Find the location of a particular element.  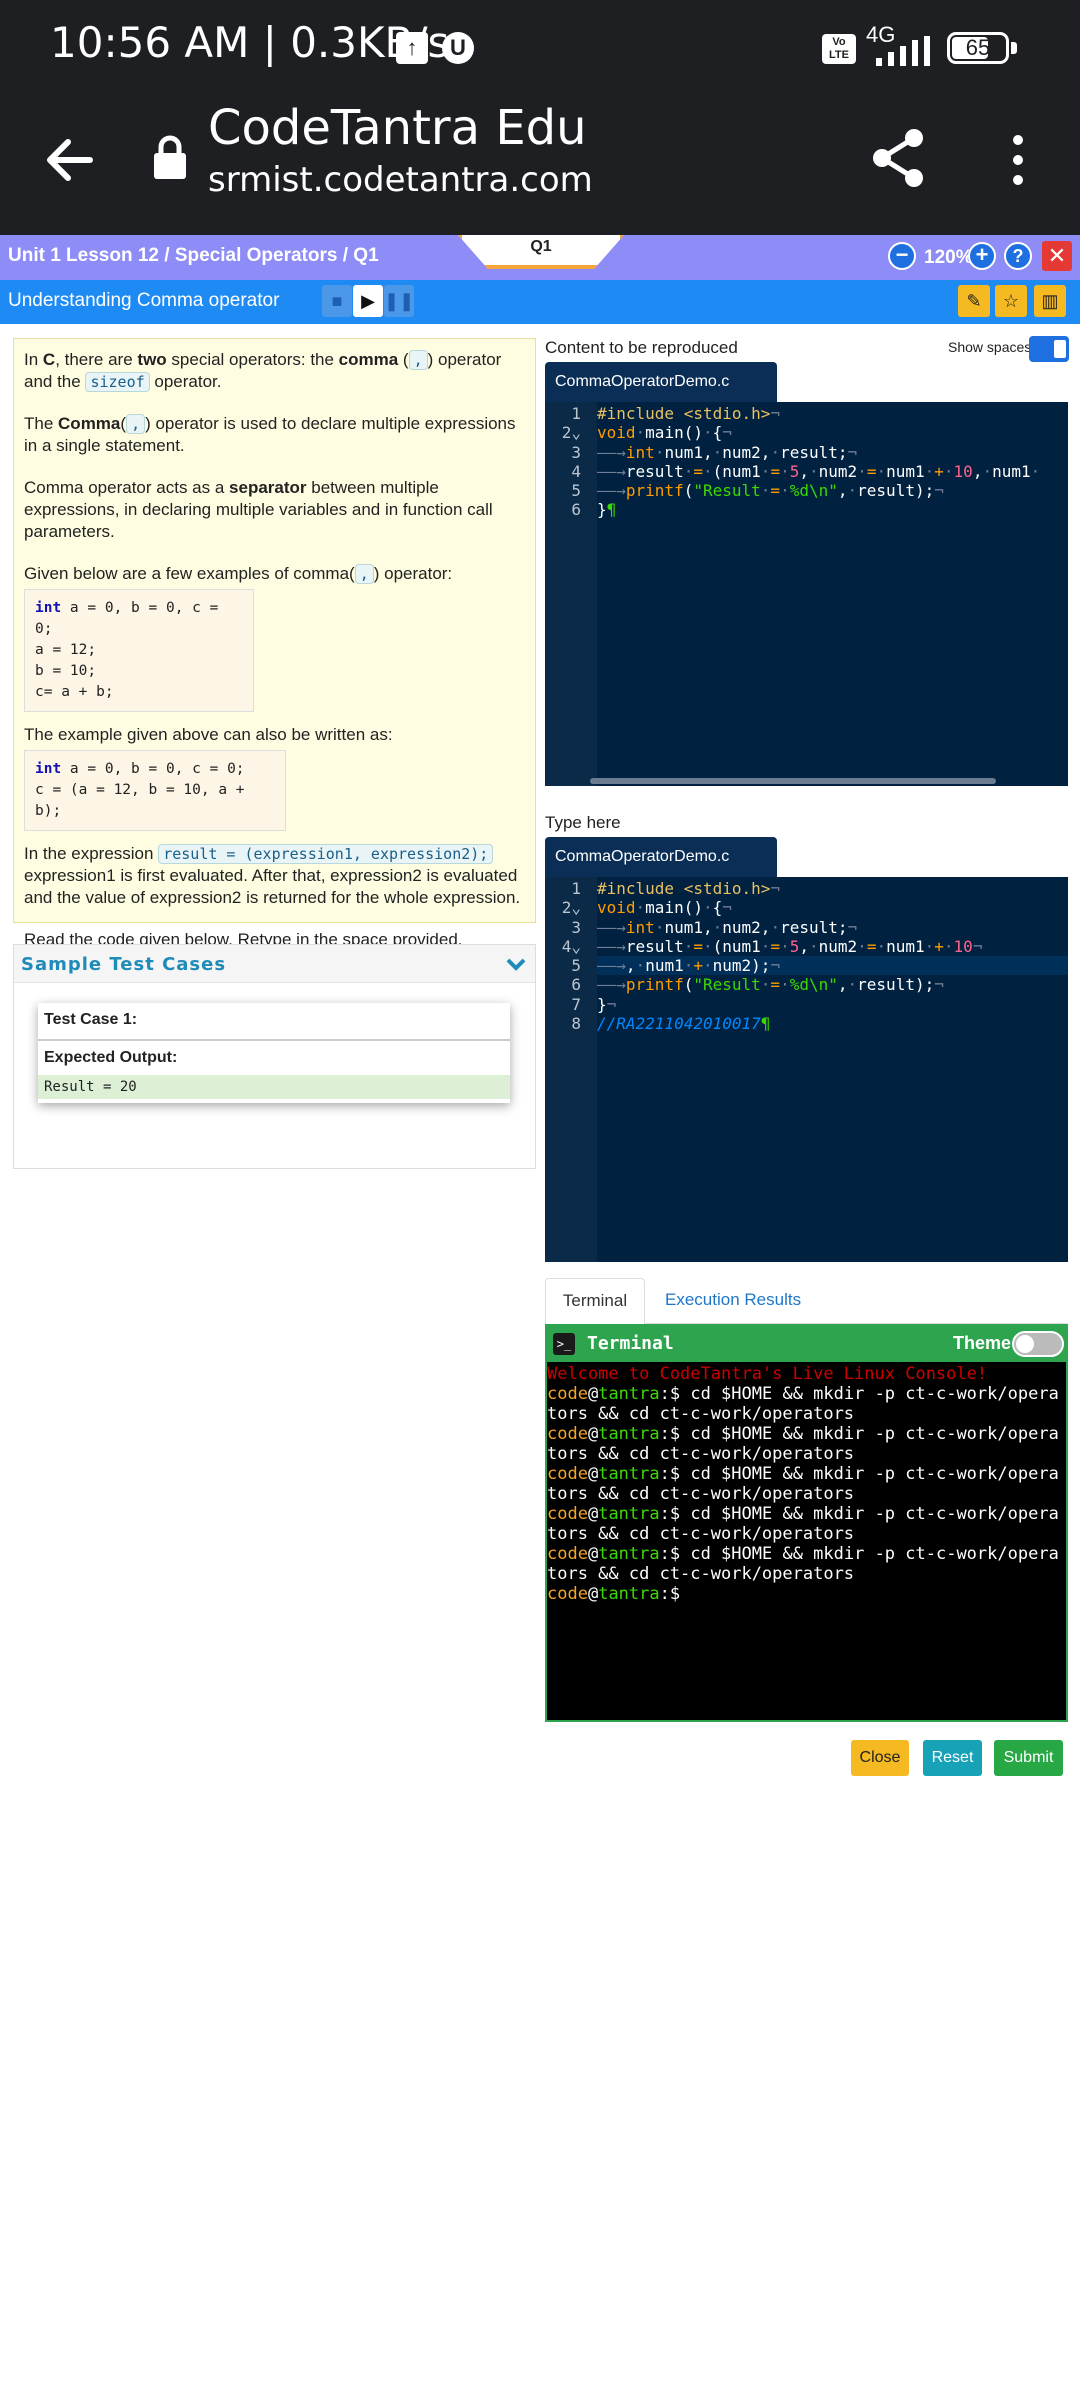

terminal-icon: >_ is located at coordinates (564, 1344).